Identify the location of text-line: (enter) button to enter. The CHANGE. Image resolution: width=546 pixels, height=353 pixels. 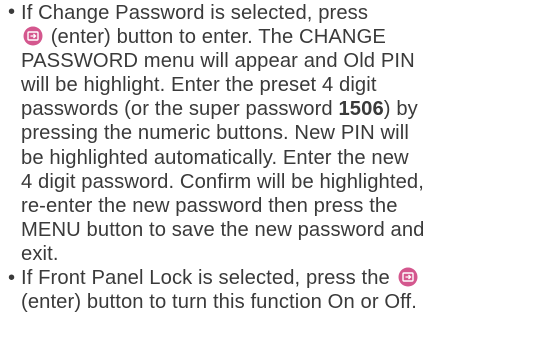
(283, 37).